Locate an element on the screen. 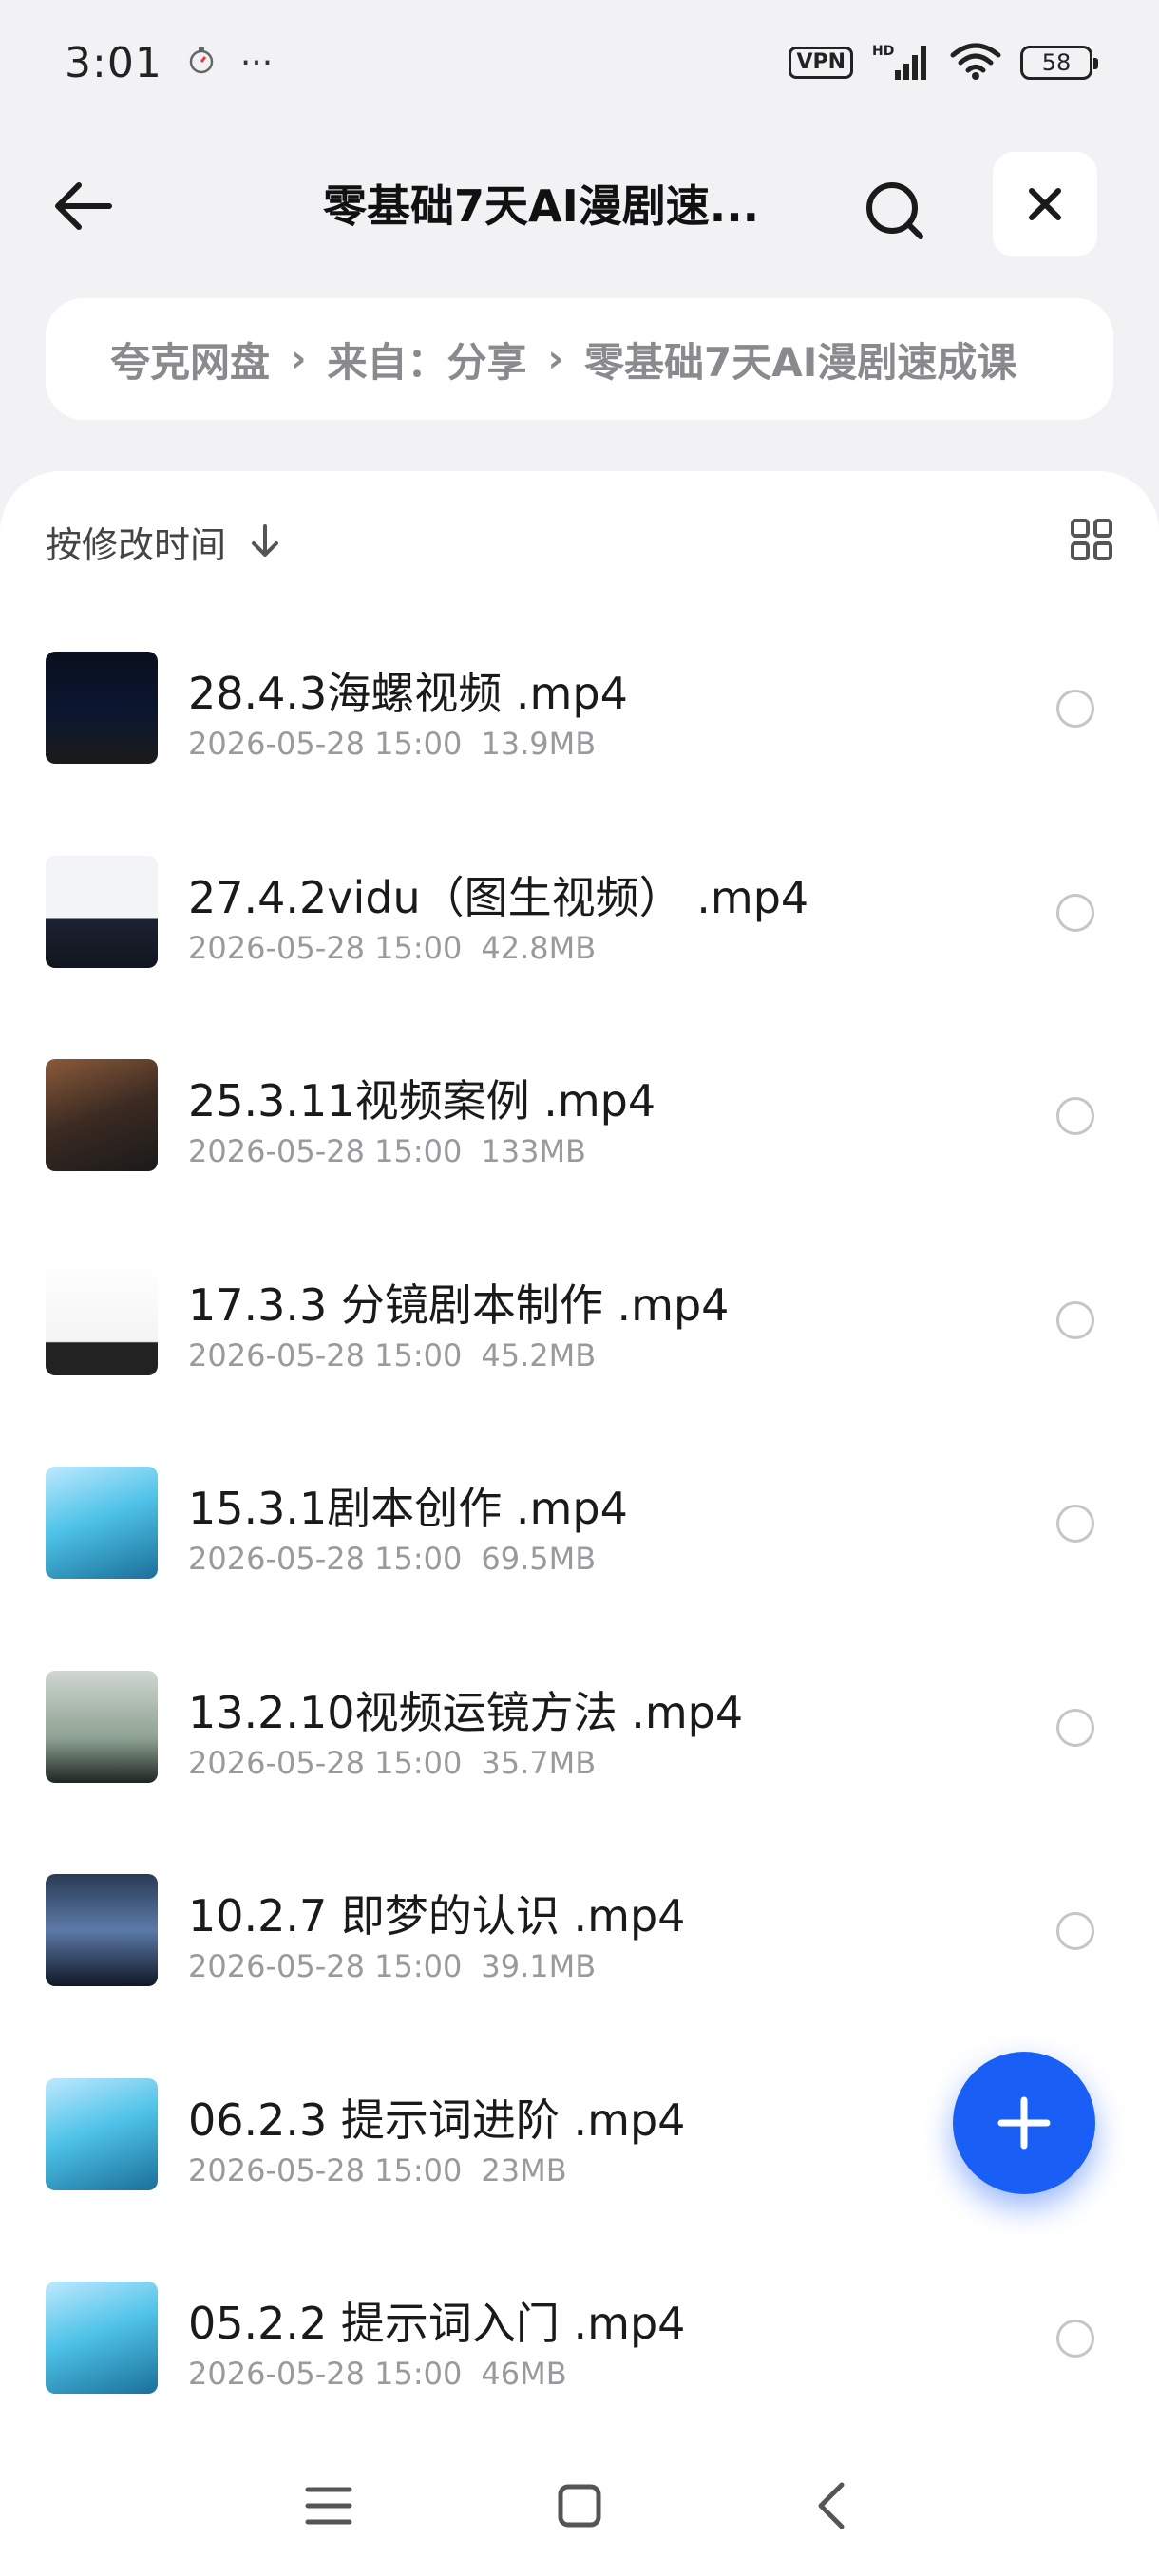 Image resolution: width=1159 pixels, height=2576 pixels. file-meta: 2026-05-28 15:00 69.5MB is located at coordinates (392, 1559).